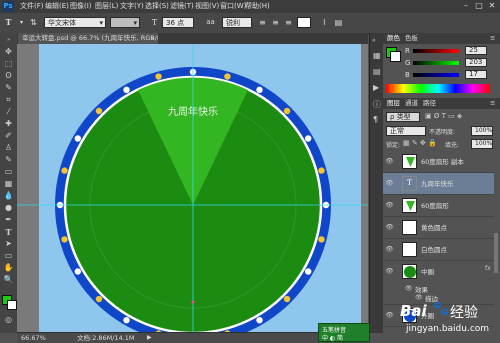 This screenshot has height=343, width=500. I want to click on minimize-icon: –, so click(466, 6).